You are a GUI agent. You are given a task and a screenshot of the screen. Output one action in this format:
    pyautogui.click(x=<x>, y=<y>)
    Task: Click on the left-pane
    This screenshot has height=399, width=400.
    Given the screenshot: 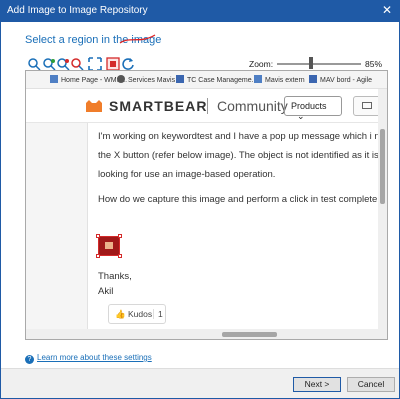 What is the action you would take?
    pyautogui.click(x=57, y=226)
    